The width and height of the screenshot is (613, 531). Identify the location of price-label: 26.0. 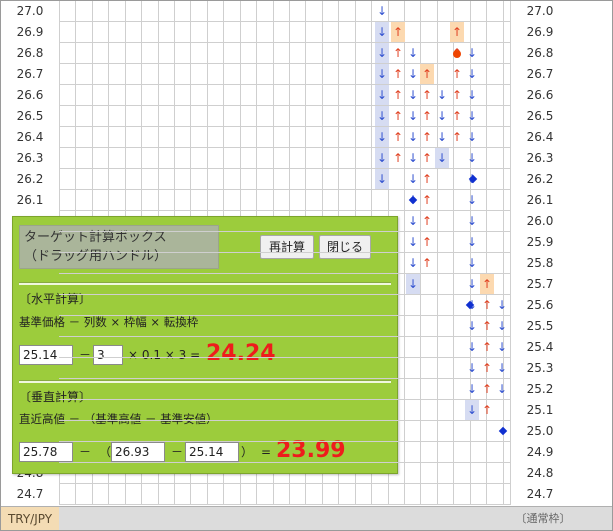
(540, 221).